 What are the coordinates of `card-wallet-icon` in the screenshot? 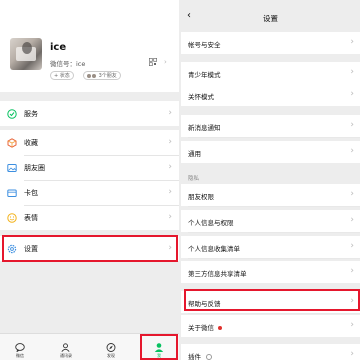 It's located at (12, 193).